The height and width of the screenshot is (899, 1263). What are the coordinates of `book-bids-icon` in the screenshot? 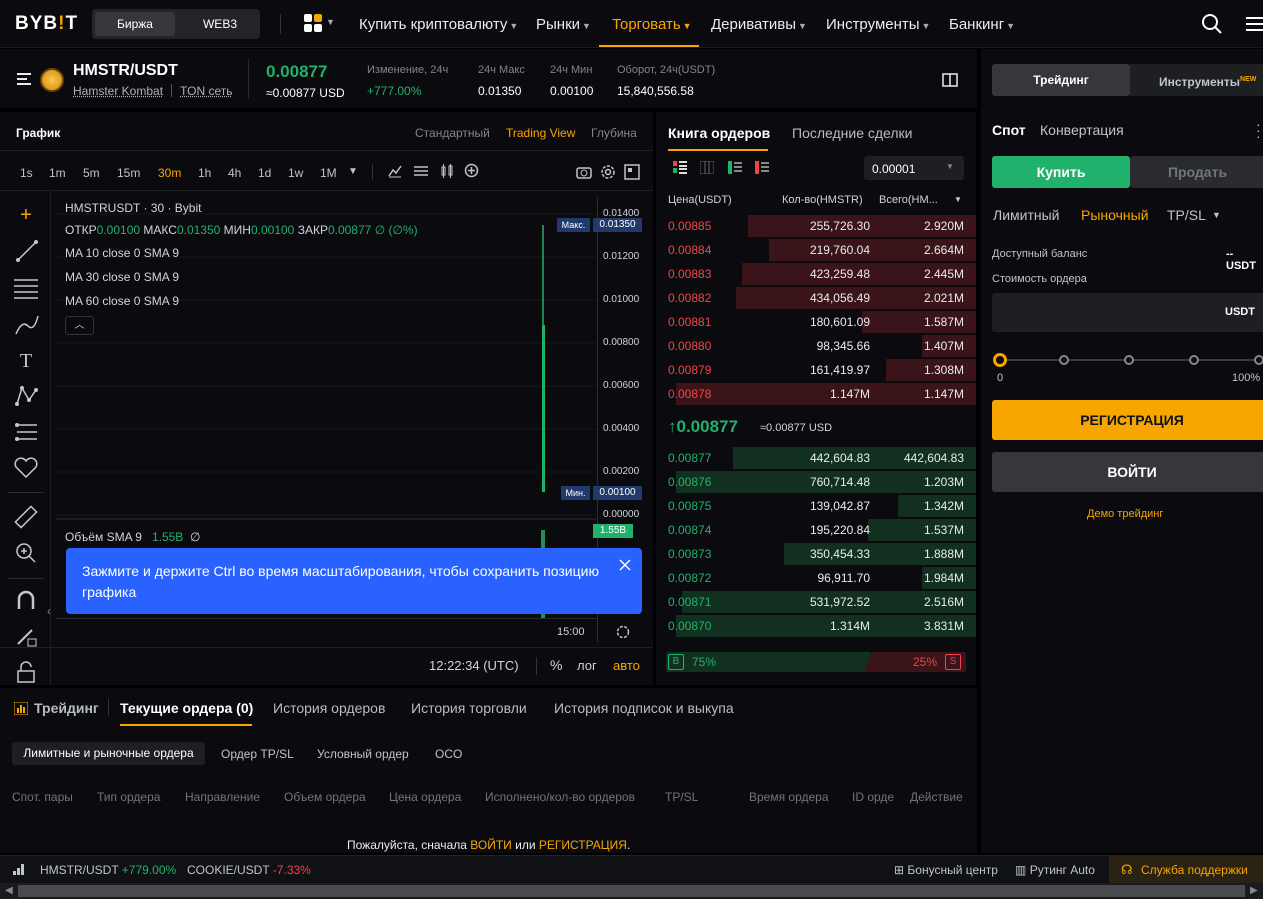 It's located at (735, 167).